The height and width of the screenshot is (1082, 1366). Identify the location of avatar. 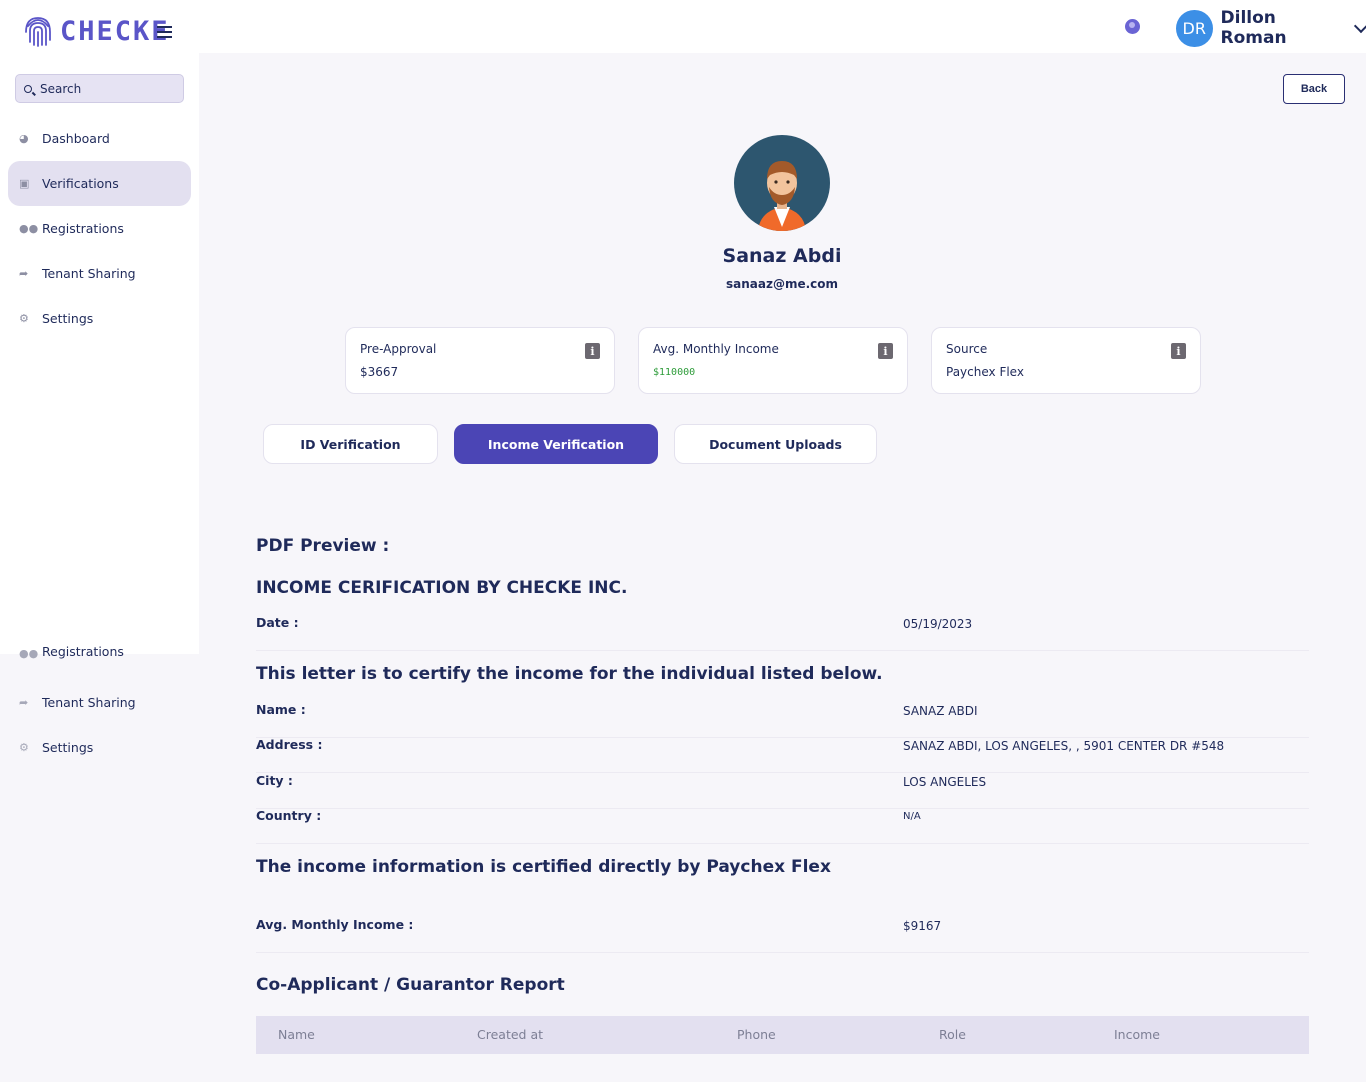
(782, 183).